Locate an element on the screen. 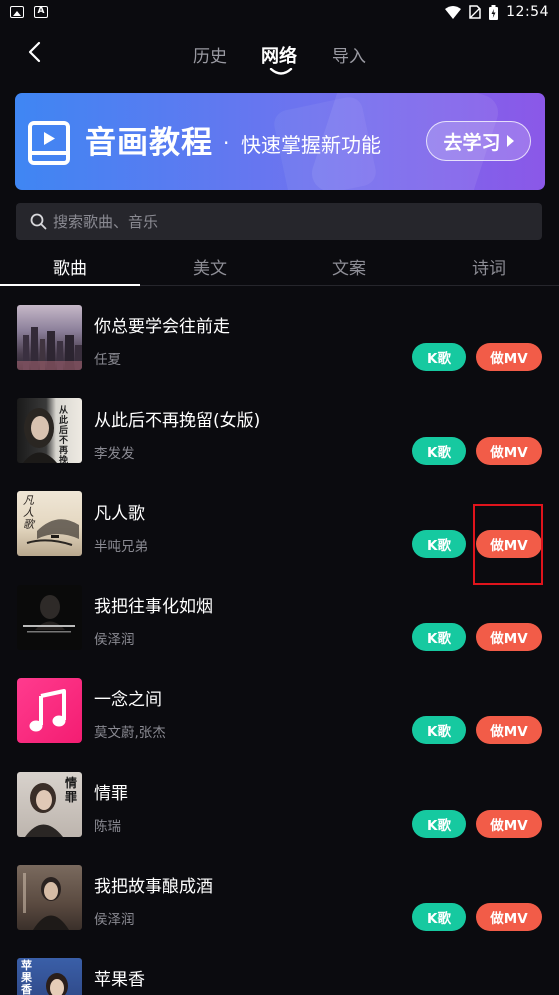  highlight-annotation is located at coordinates (508, 544).